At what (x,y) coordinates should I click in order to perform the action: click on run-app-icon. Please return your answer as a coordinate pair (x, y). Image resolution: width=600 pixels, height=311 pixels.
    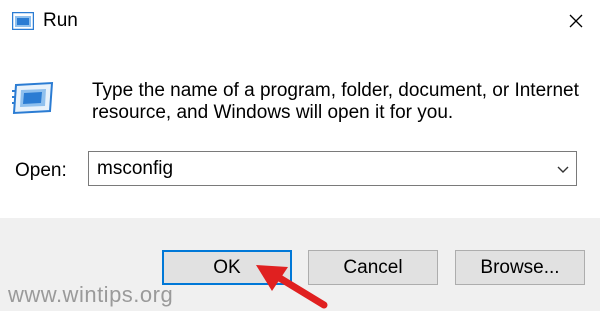
    Looking at the image, I should click on (23, 21).